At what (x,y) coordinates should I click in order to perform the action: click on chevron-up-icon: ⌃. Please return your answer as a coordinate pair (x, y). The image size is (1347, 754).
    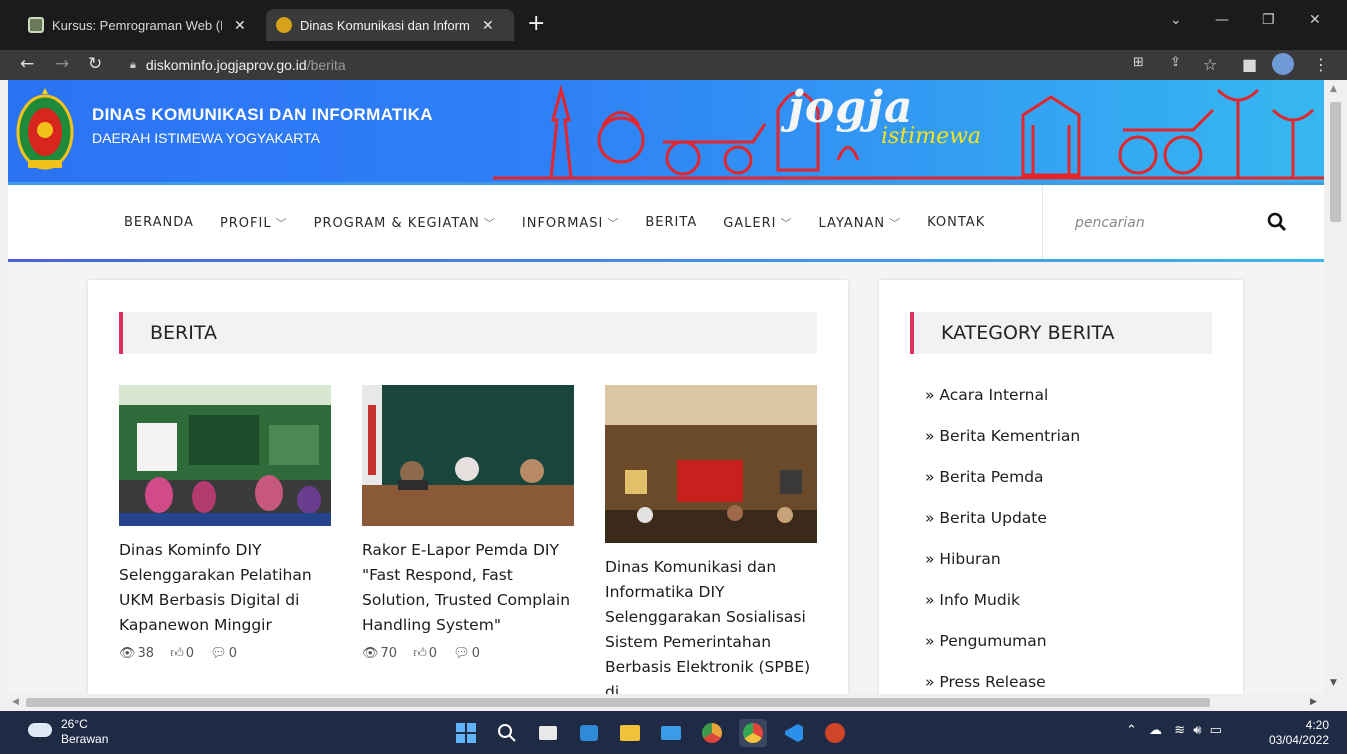
    Looking at the image, I should click on (1131, 730).